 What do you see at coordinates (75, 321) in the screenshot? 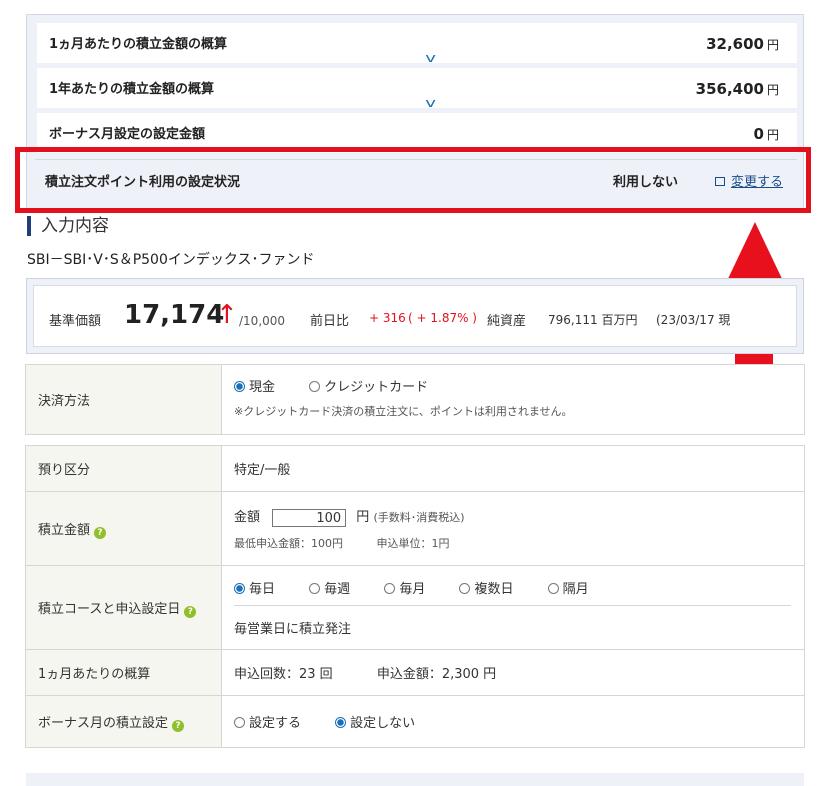
I see `nav-label: 基準価額` at bounding box center [75, 321].